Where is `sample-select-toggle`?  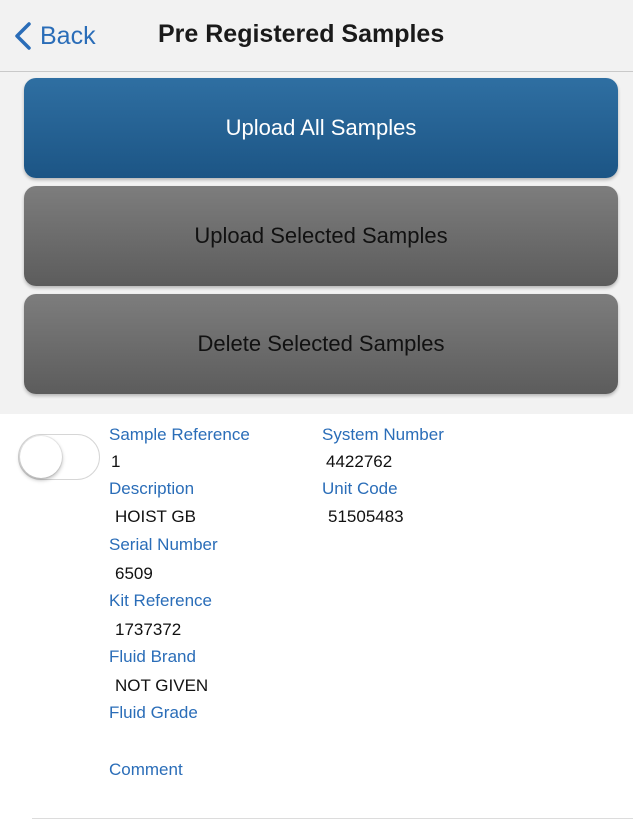 sample-select-toggle is located at coordinates (59, 457).